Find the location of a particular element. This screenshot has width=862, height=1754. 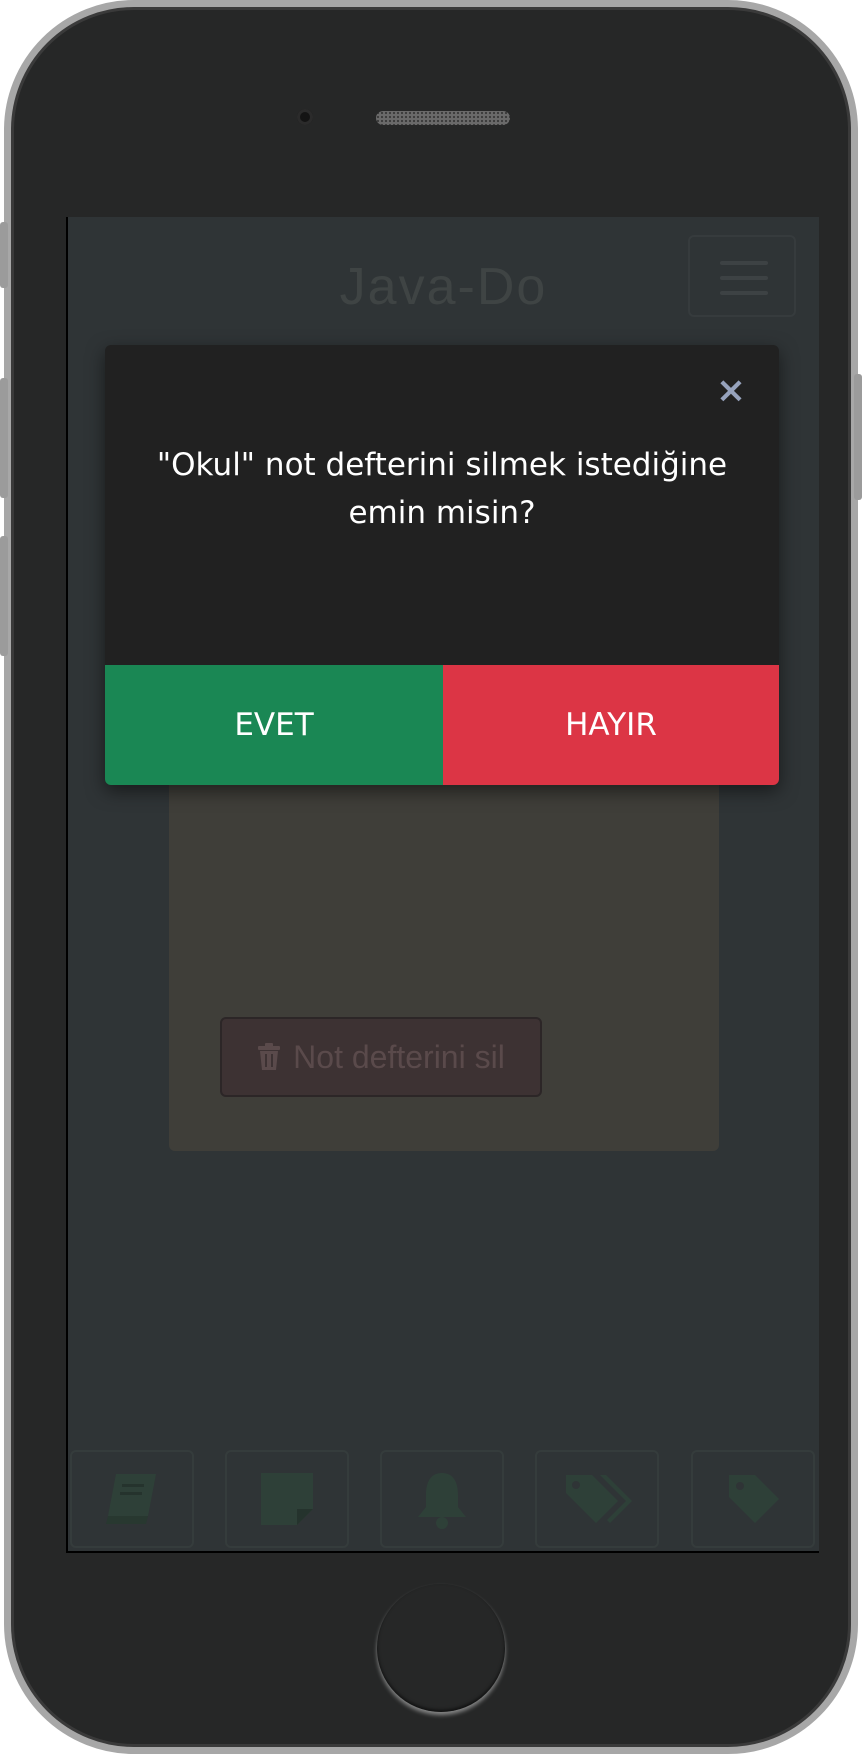

volume-down-button is located at coordinates (4, 596).